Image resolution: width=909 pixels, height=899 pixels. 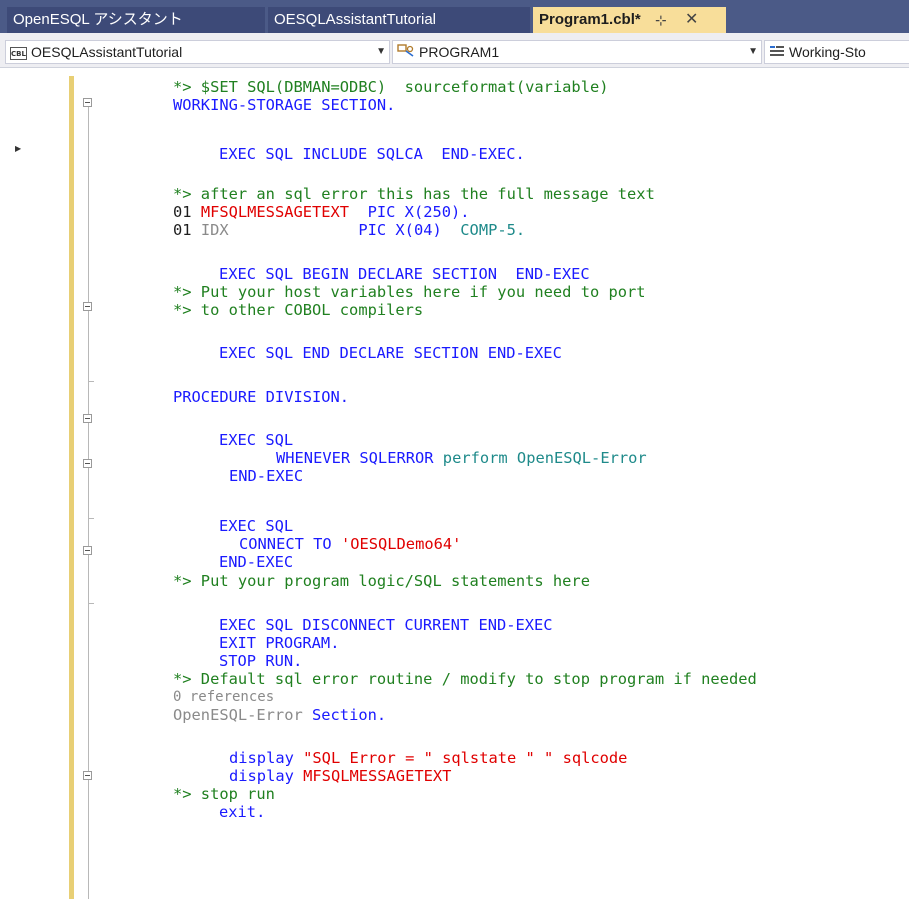 What do you see at coordinates (261, 661) in the screenshot?
I see `code-line: STOP RUN.` at bounding box center [261, 661].